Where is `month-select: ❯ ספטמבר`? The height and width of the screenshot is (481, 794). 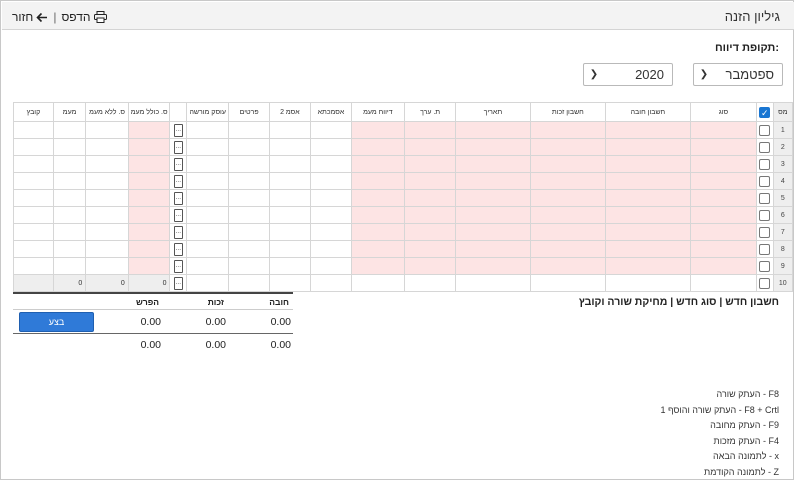
month-select: ❯ ספטמבר is located at coordinates (738, 74).